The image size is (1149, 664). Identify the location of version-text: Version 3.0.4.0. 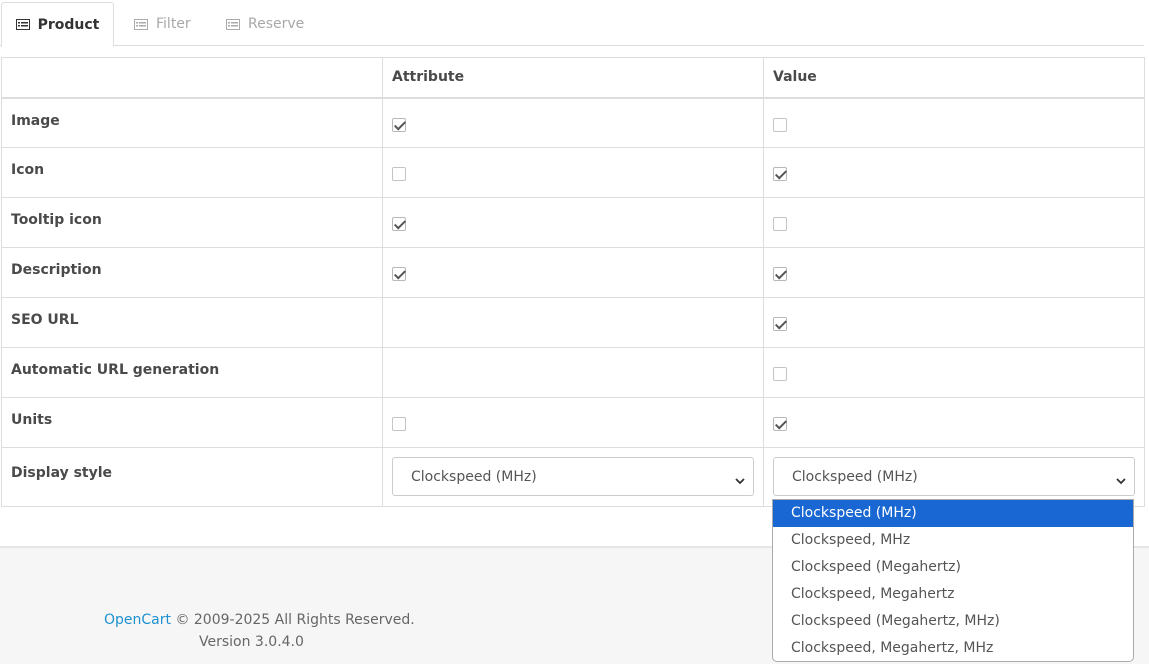
(251, 642).